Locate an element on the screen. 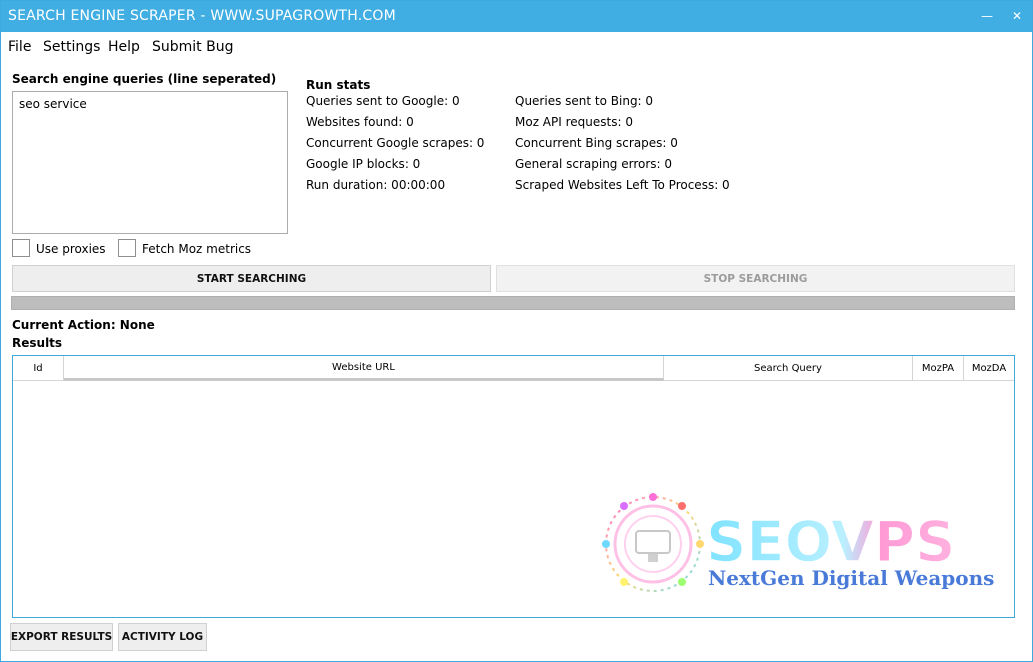  export-results-button: EXPORT RESULTS is located at coordinates (61, 637).